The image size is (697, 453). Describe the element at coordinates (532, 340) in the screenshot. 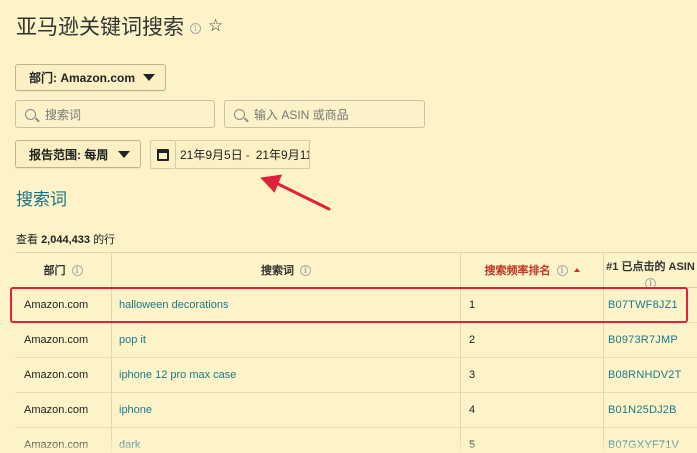

I see `cell-rank: 2` at that location.